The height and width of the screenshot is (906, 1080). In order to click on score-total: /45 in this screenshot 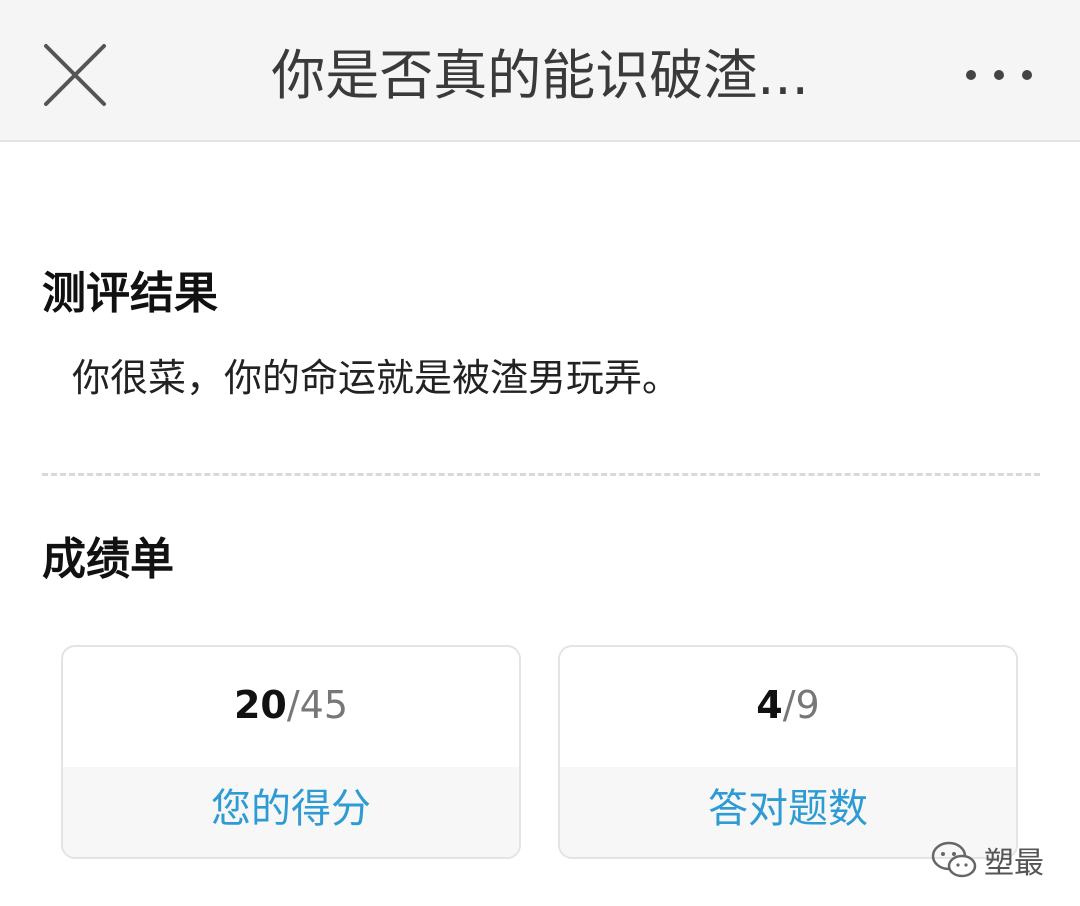, I will do `click(317, 705)`.